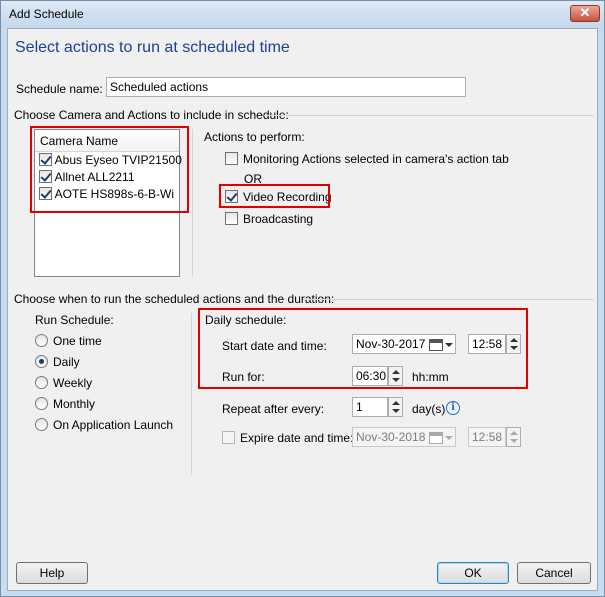 The height and width of the screenshot is (597, 605). I want to click on on-launch-label: On Application Launch, so click(113, 425).